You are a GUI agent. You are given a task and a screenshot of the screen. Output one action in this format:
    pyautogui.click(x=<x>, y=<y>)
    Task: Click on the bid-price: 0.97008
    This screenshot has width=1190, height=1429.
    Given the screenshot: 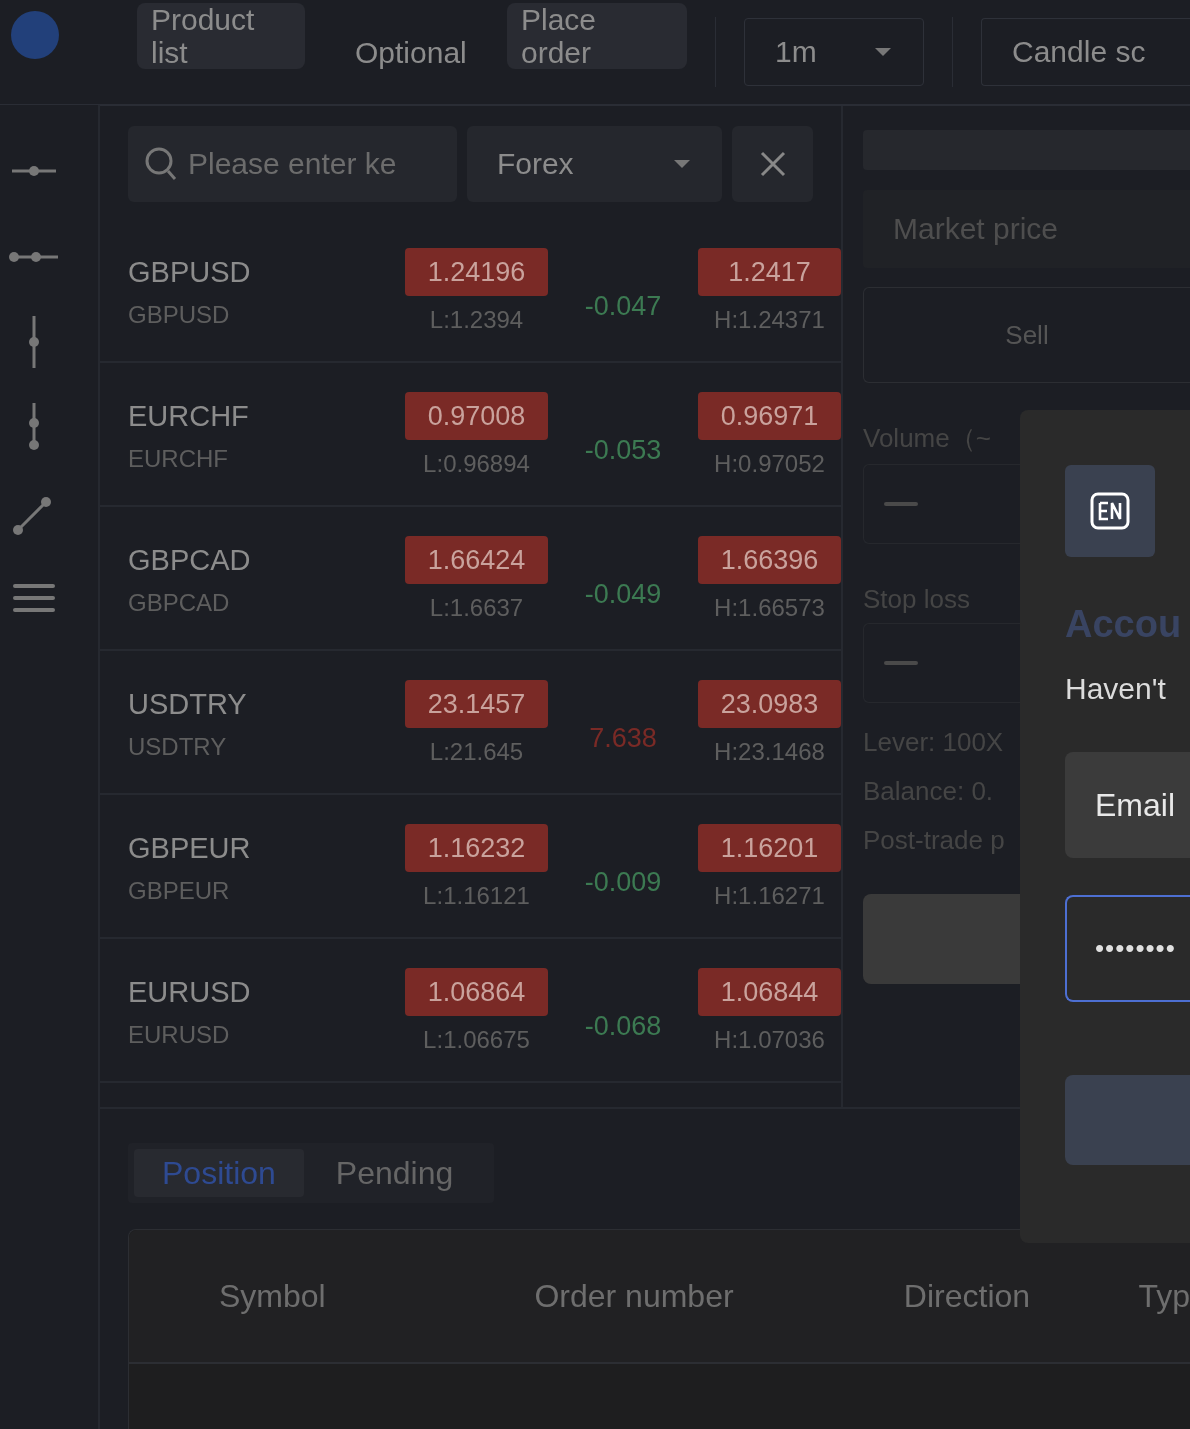 What is the action you would take?
    pyautogui.click(x=476, y=416)
    